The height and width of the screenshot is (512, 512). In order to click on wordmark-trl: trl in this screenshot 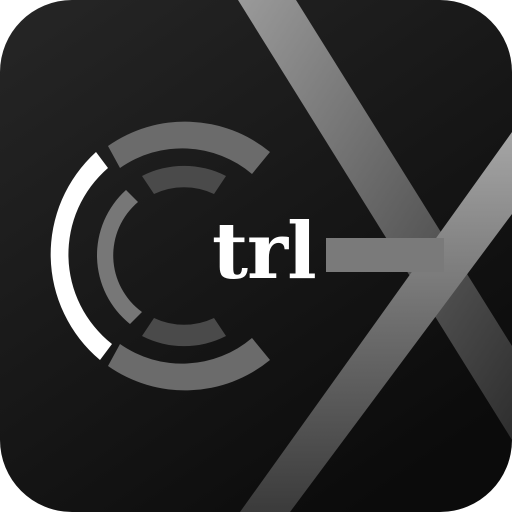, I will do `click(264, 251)`.